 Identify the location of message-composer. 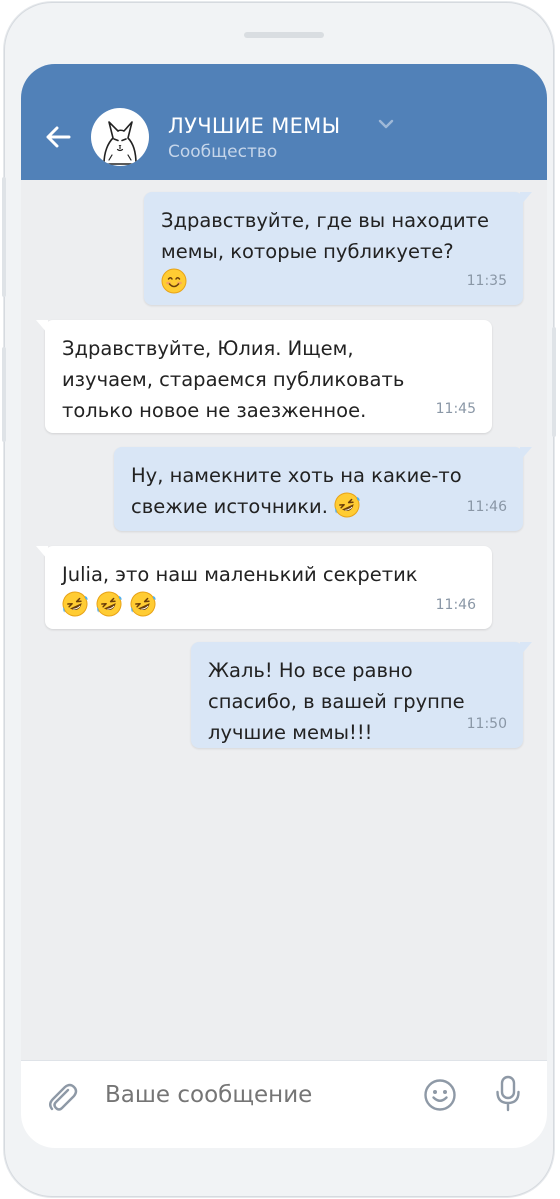
(284, 1104).